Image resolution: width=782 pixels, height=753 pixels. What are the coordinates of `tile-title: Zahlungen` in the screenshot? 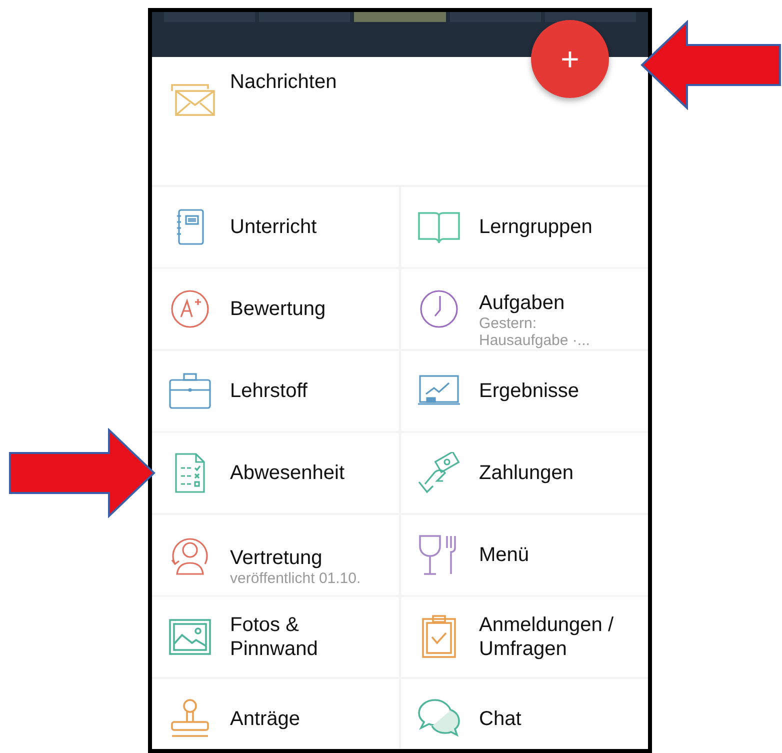 It's located at (526, 473).